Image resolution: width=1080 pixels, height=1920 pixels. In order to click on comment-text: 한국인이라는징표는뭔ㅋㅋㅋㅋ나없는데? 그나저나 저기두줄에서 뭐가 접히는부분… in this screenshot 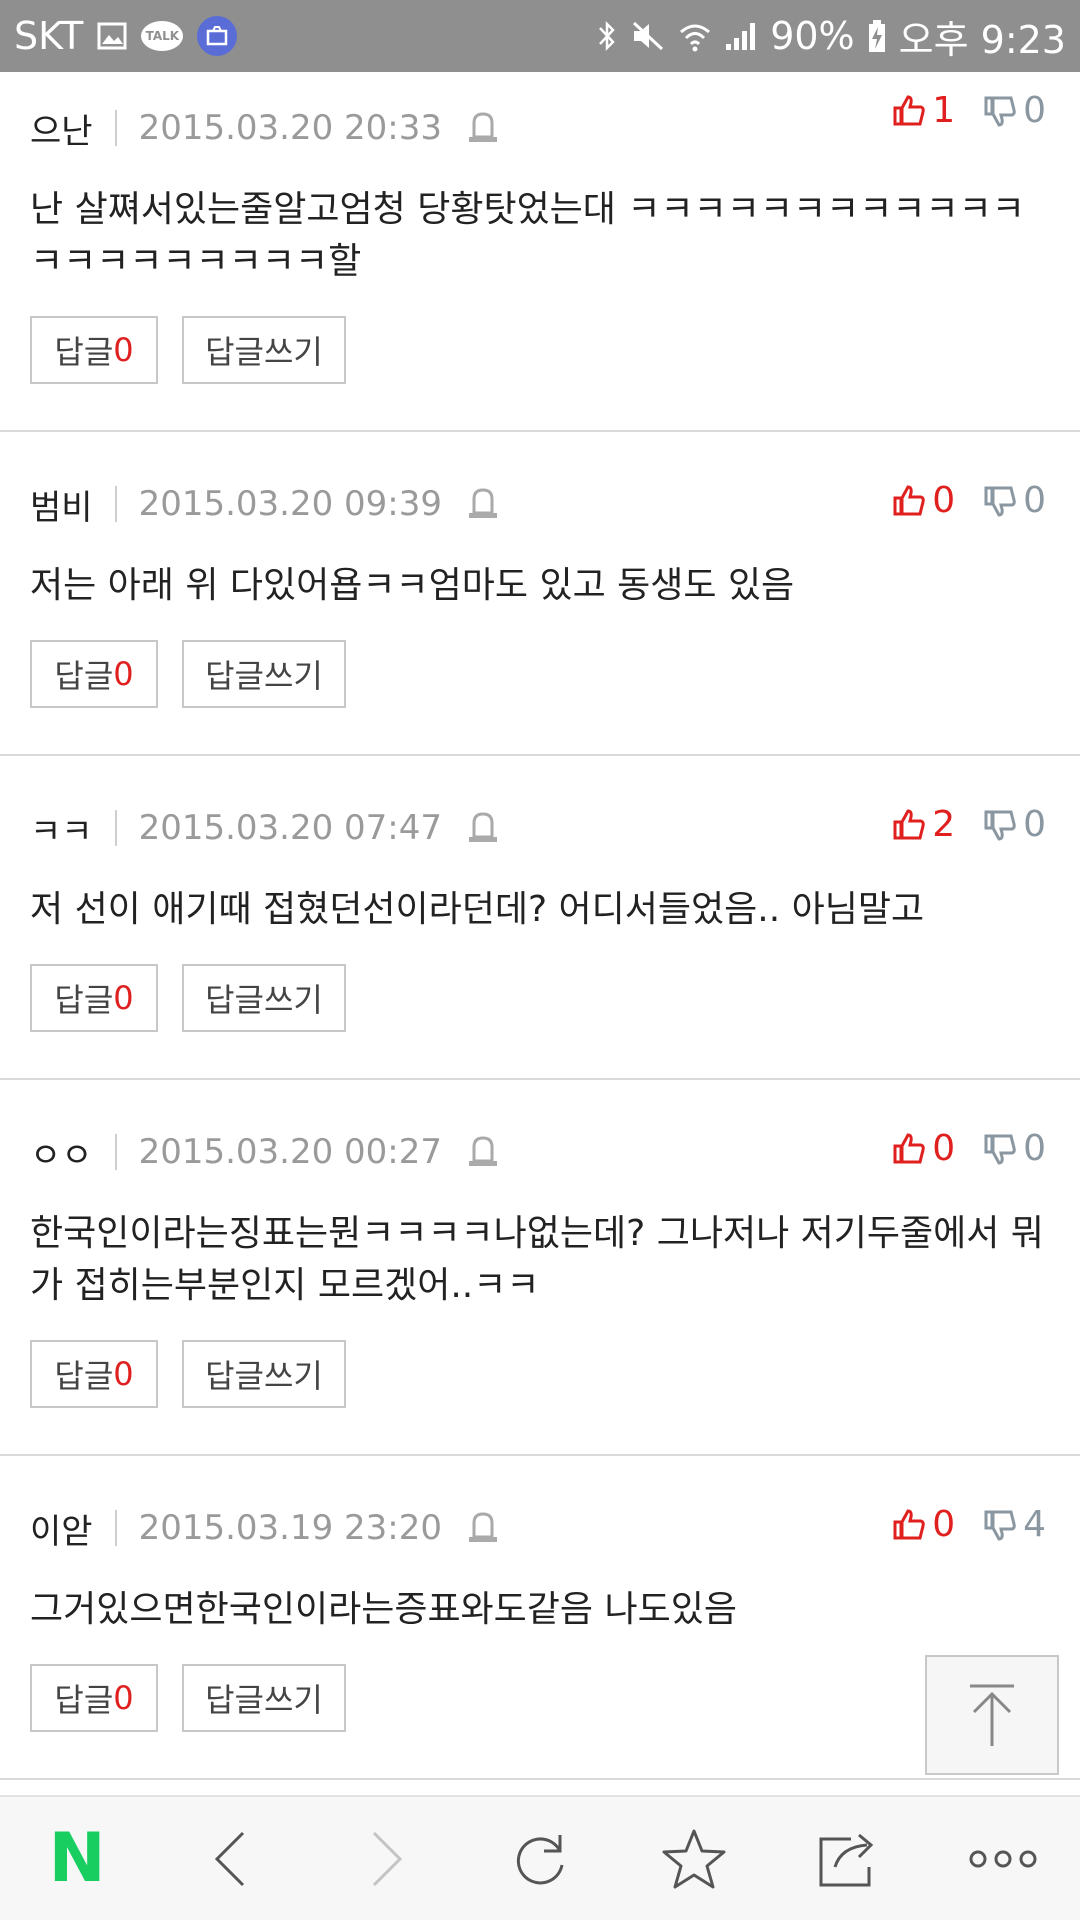, I will do `click(537, 1259)`.